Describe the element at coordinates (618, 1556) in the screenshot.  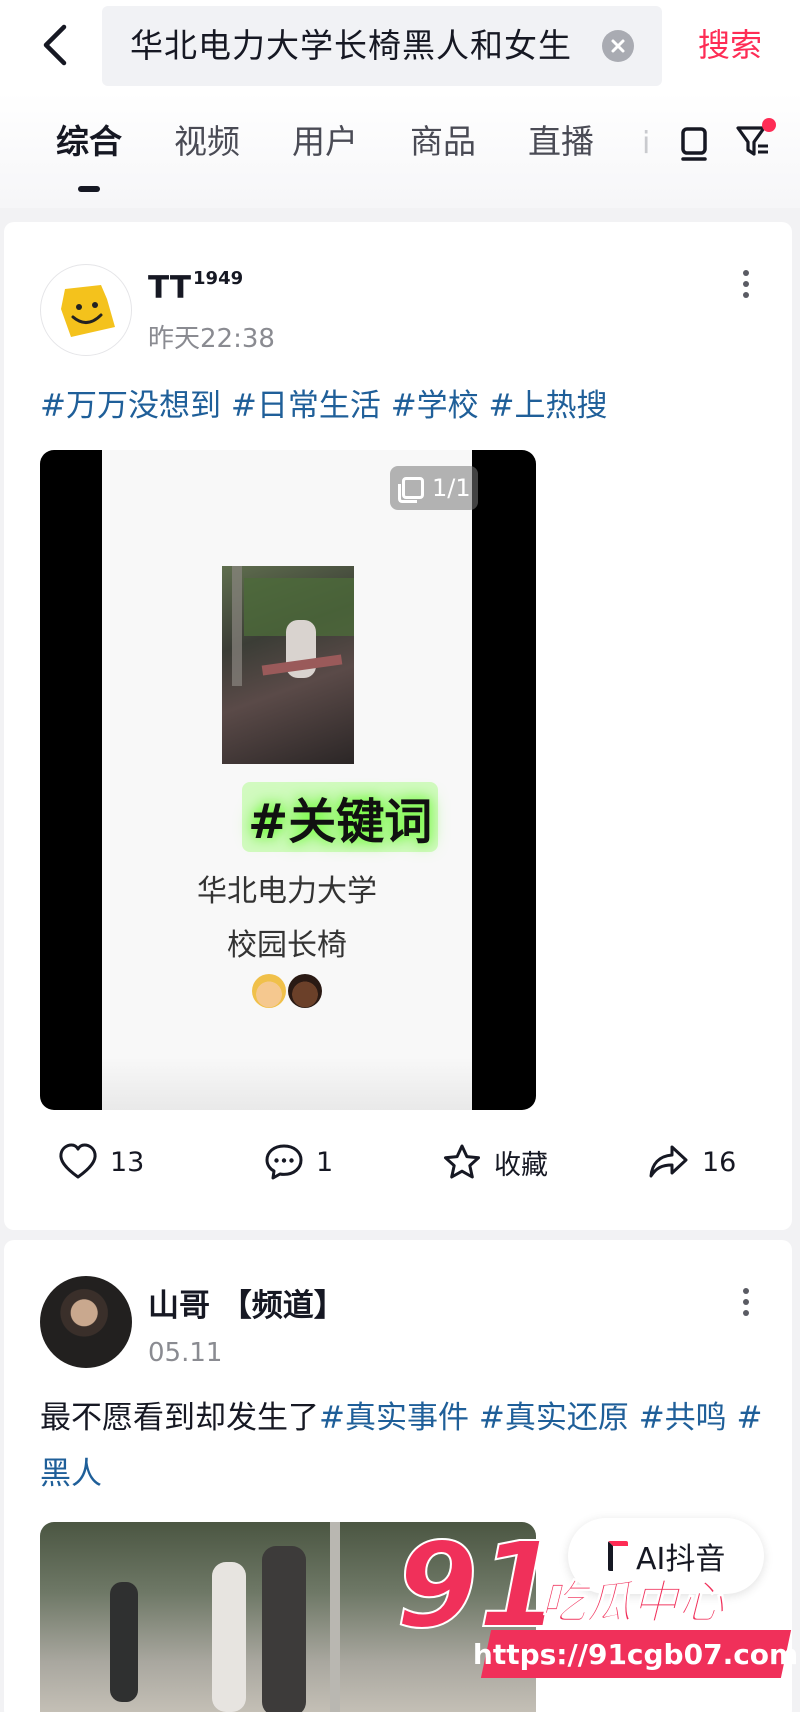
I see `douyin-logo-icon` at that location.